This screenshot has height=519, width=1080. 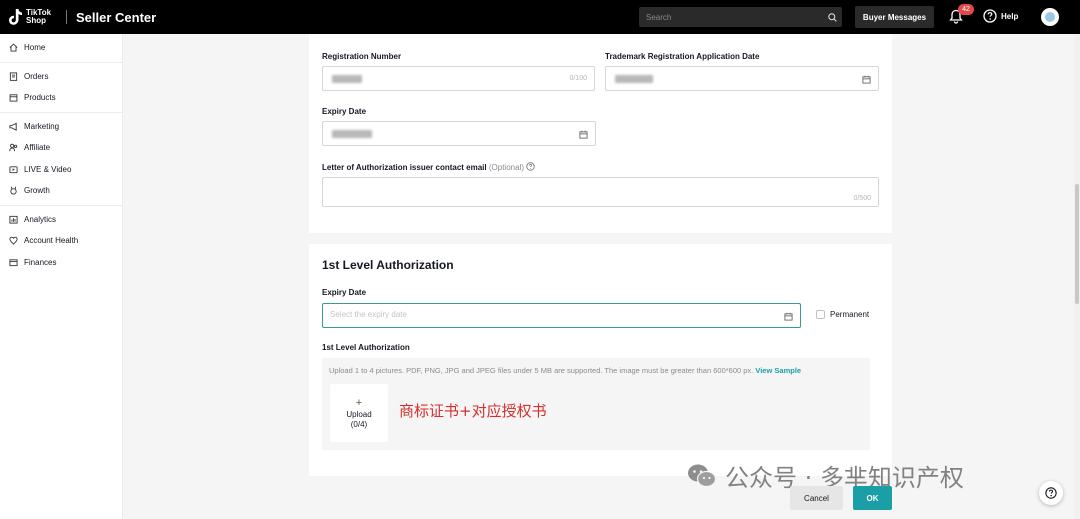 What do you see at coordinates (530, 166) in the screenshot?
I see `info-question-icon` at bounding box center [530, 166].